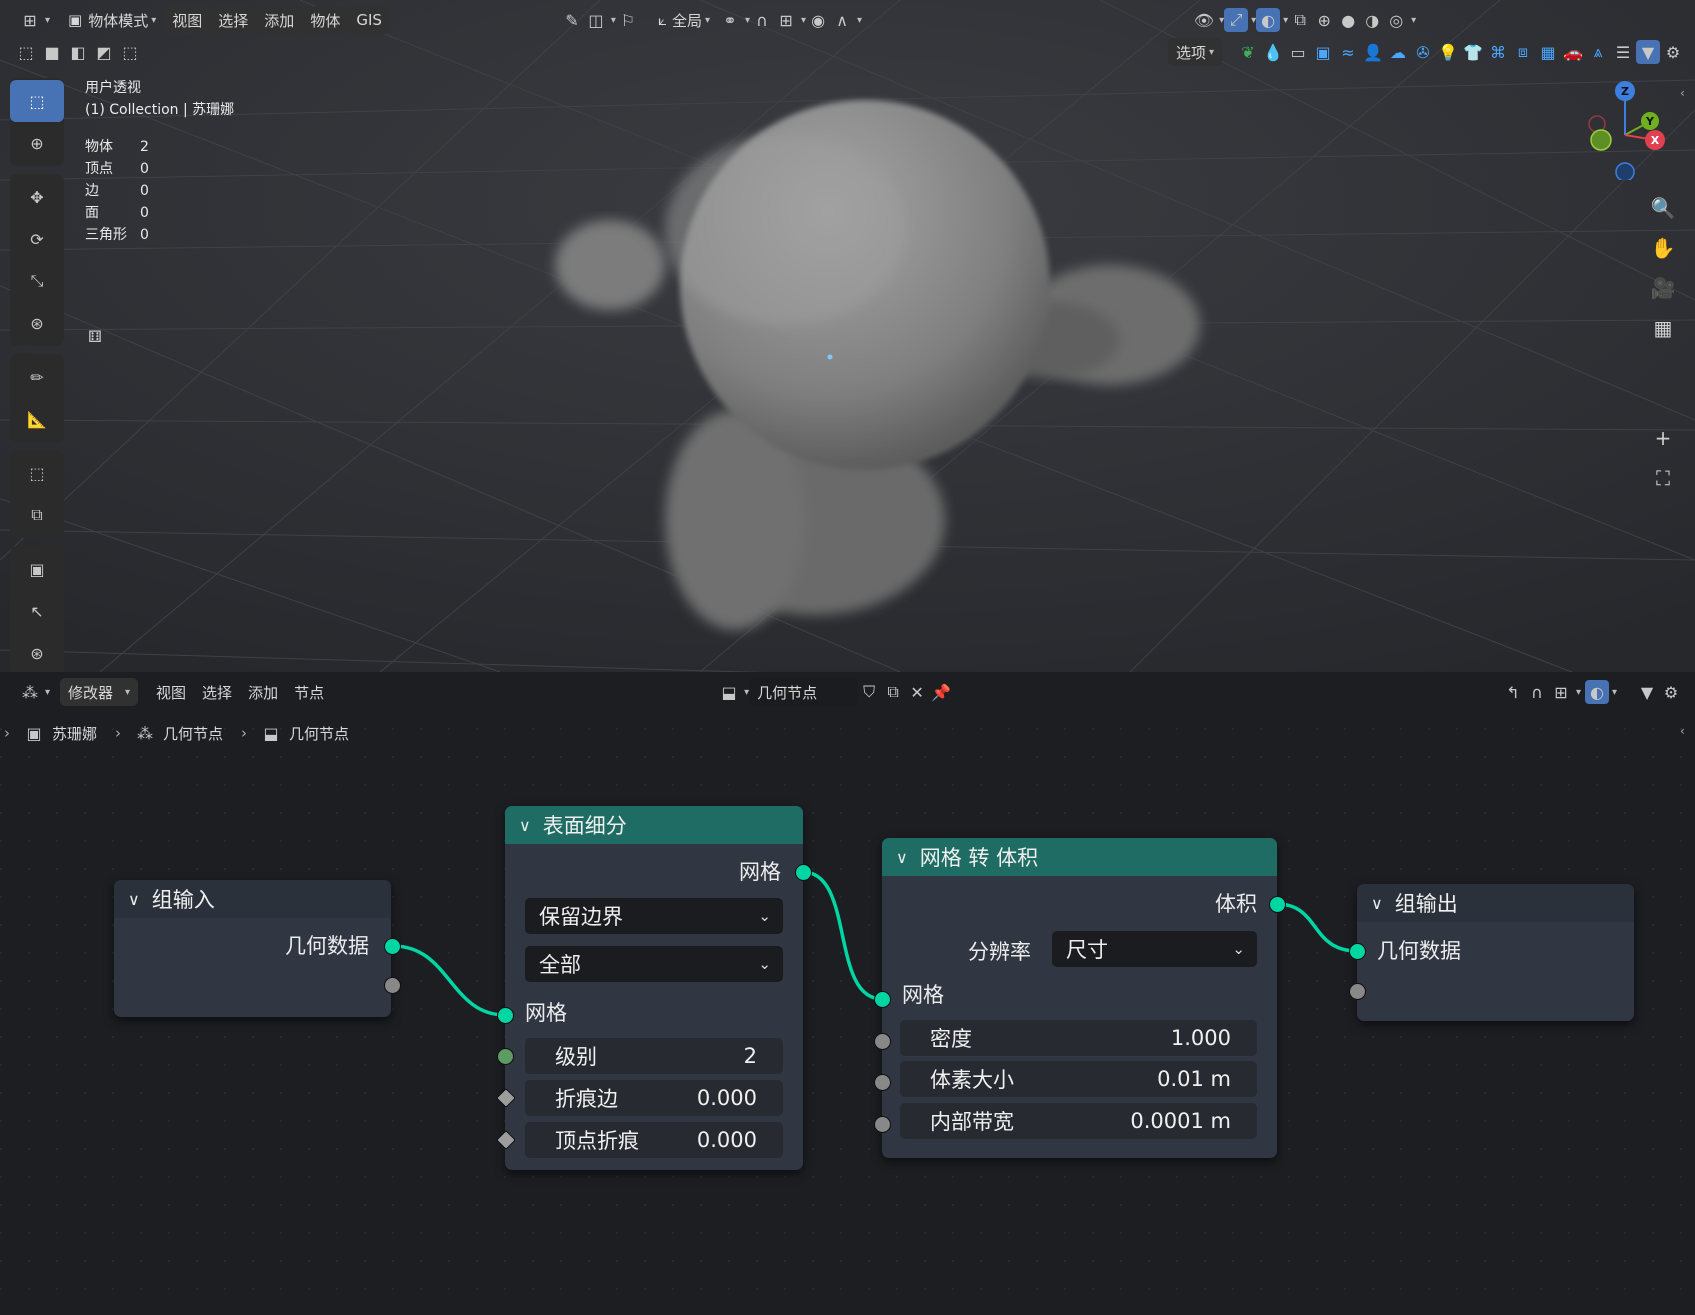  Describe the element at coordinates (187, 20) in the screenshot. I see `menu-view: 视图` at that location.